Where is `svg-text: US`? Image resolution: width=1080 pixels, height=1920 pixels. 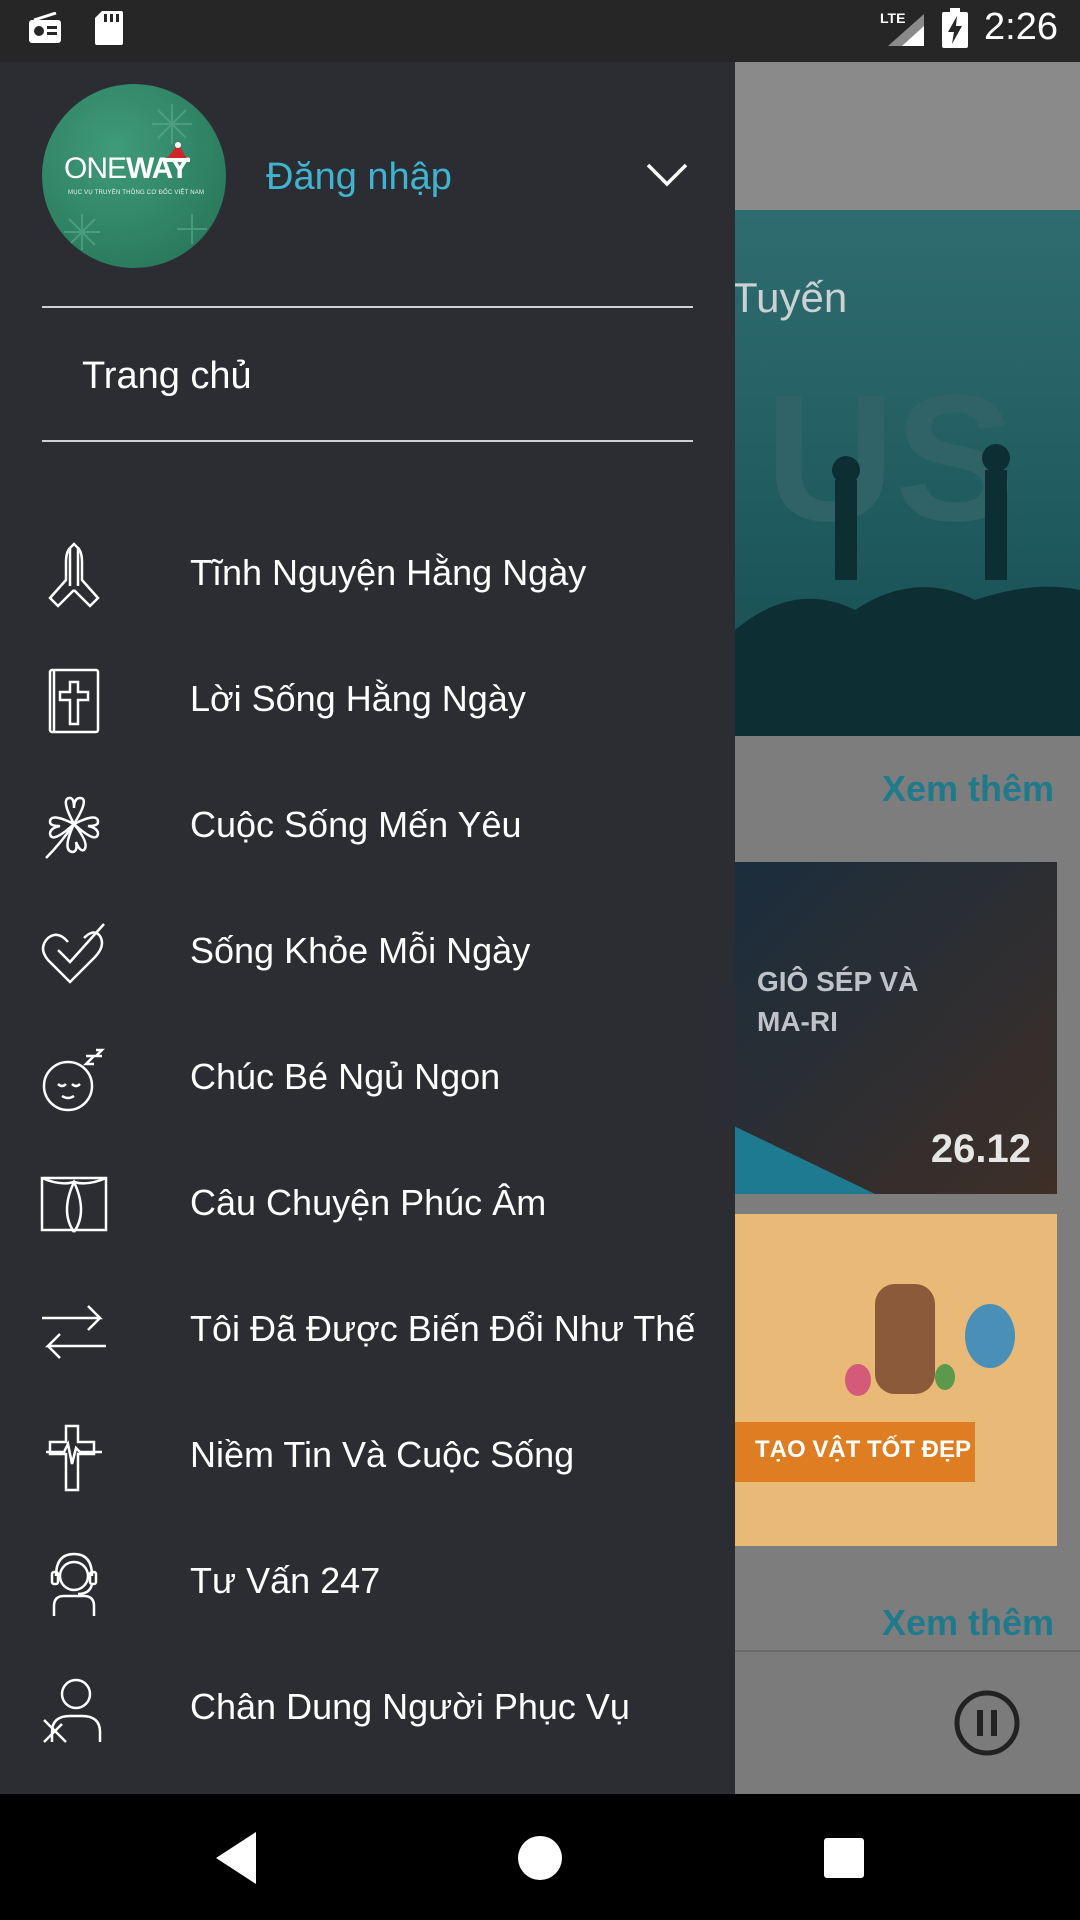
svg-text: US is located at coordinates (890, 458).